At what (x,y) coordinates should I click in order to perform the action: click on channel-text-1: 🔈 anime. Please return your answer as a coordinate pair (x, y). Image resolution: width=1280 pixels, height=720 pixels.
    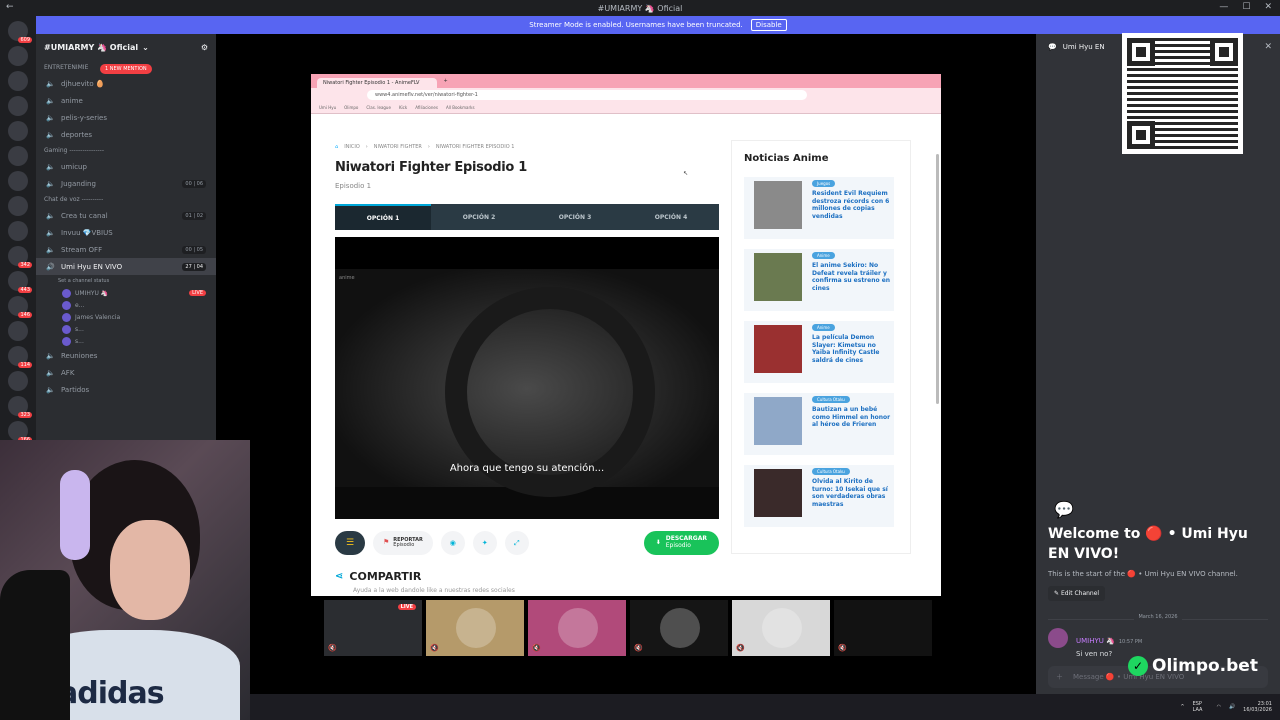
    Looking at the image, I should click on (126, 100).